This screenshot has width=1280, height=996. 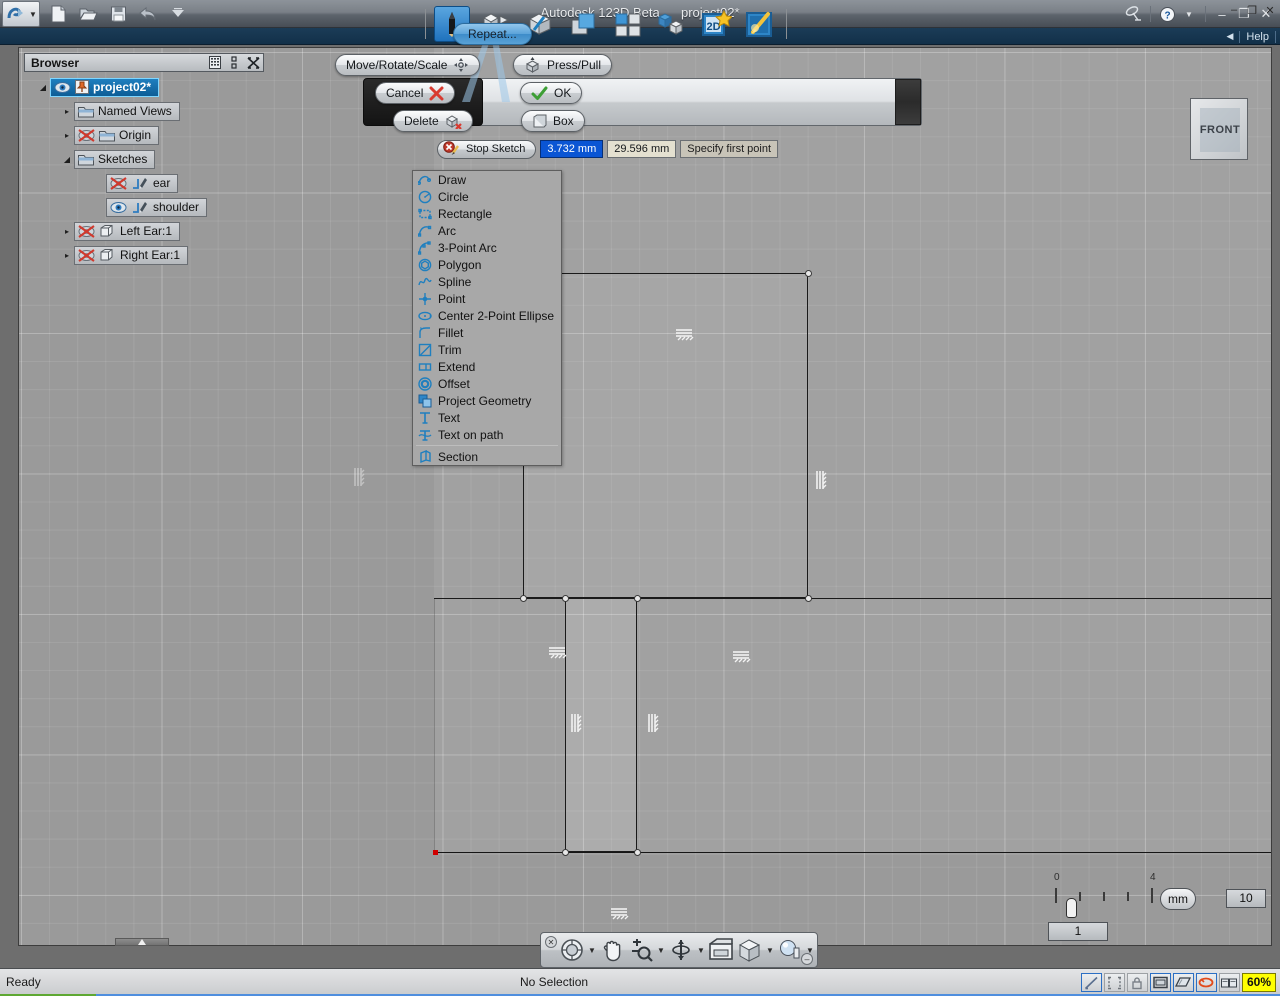 I want to click on tree-row: ▸ Named Views, so click(x=144, y=111).